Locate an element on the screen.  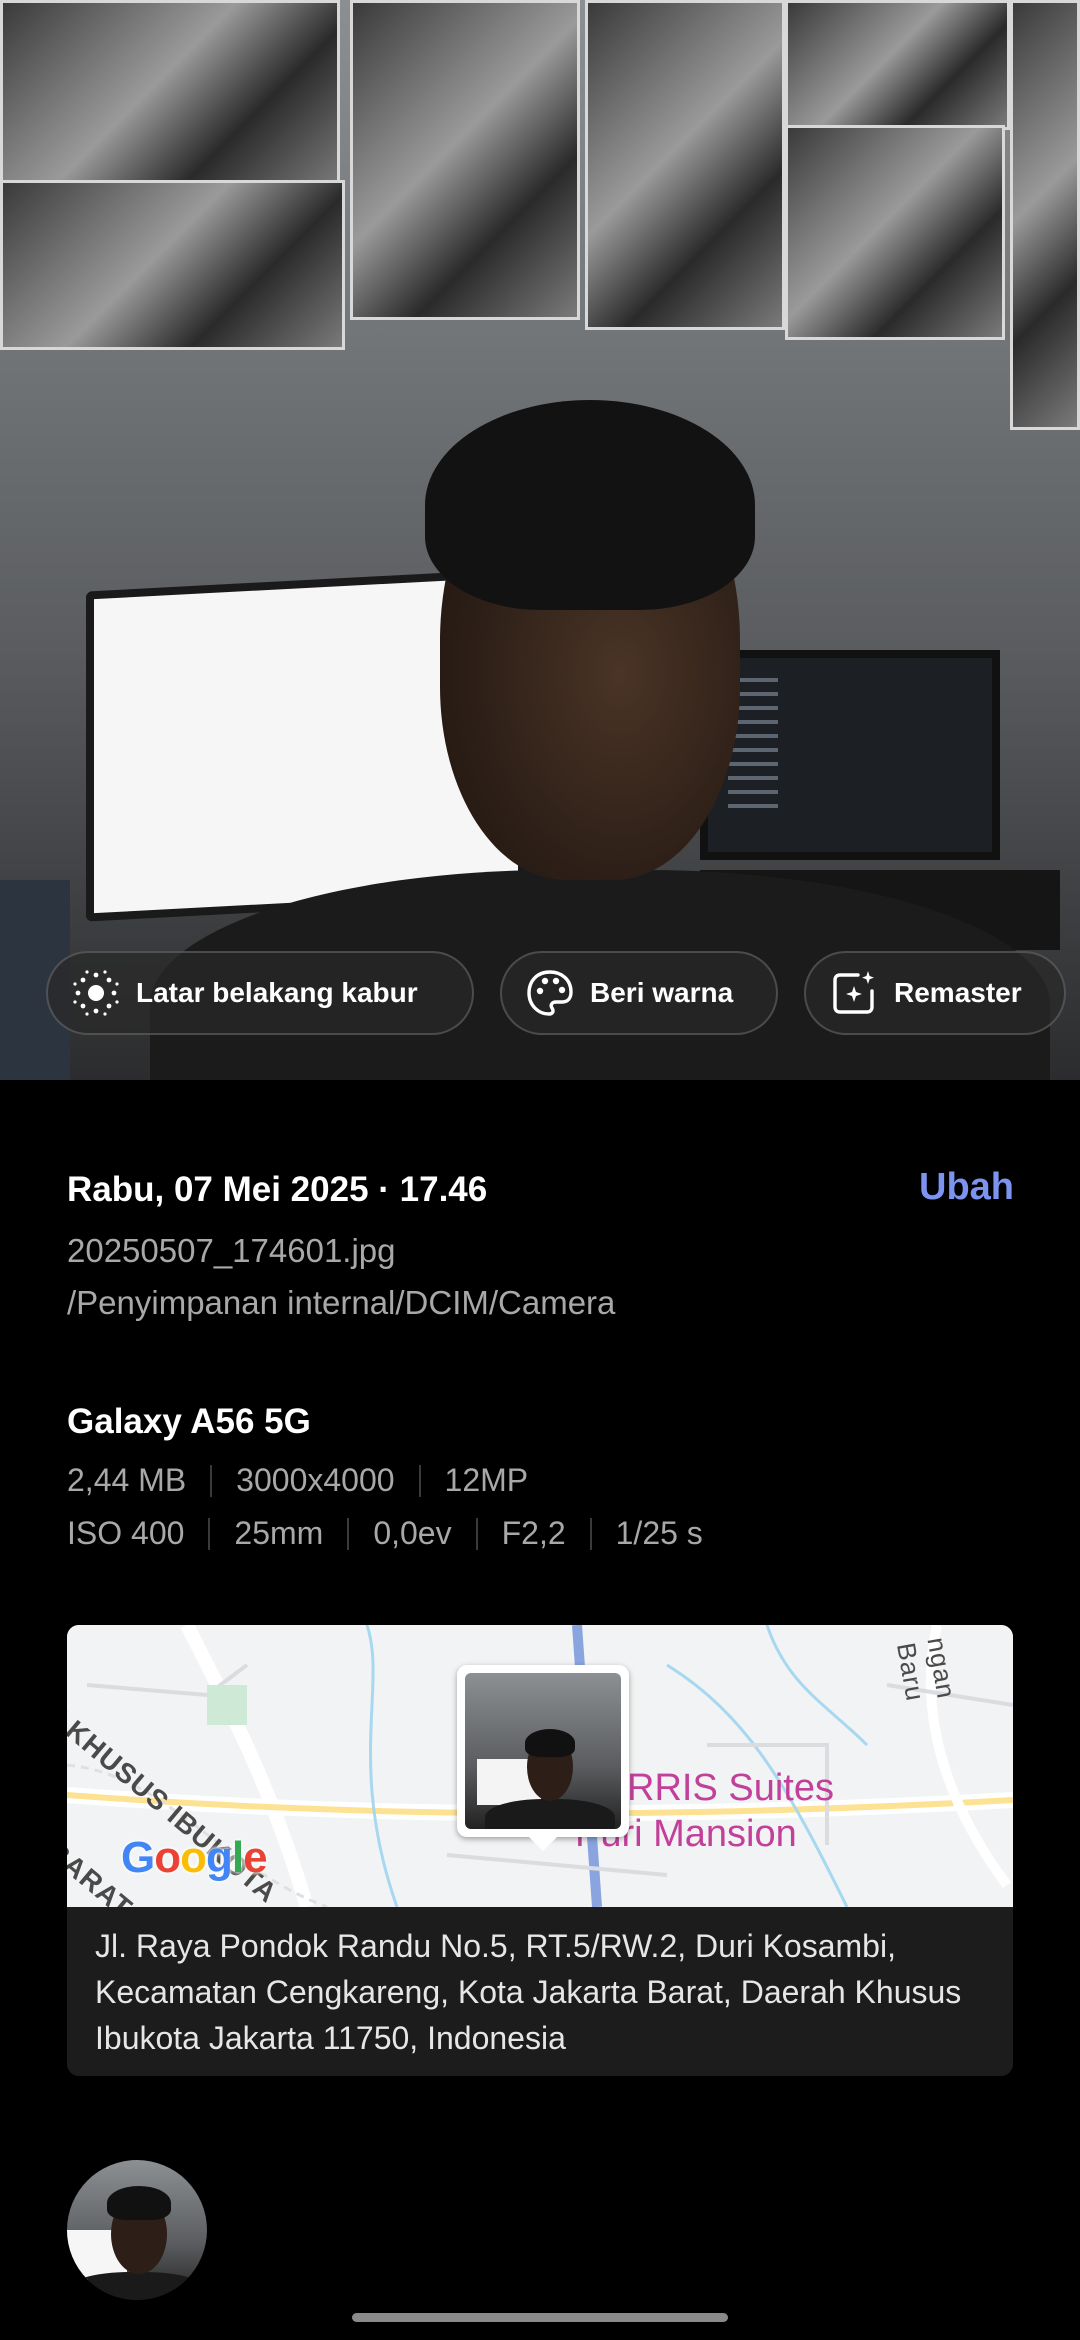
file-name: 20250507_174601.jpg is located at coordinates (231, 1250).